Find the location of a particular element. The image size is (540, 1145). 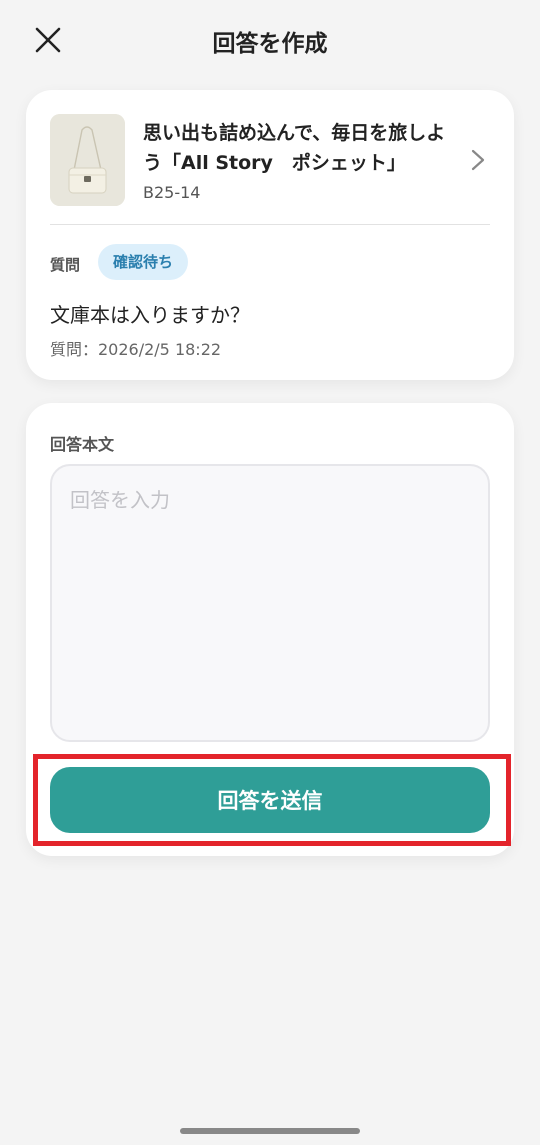

chevron-right-icon is located at coordinates (478, 160).